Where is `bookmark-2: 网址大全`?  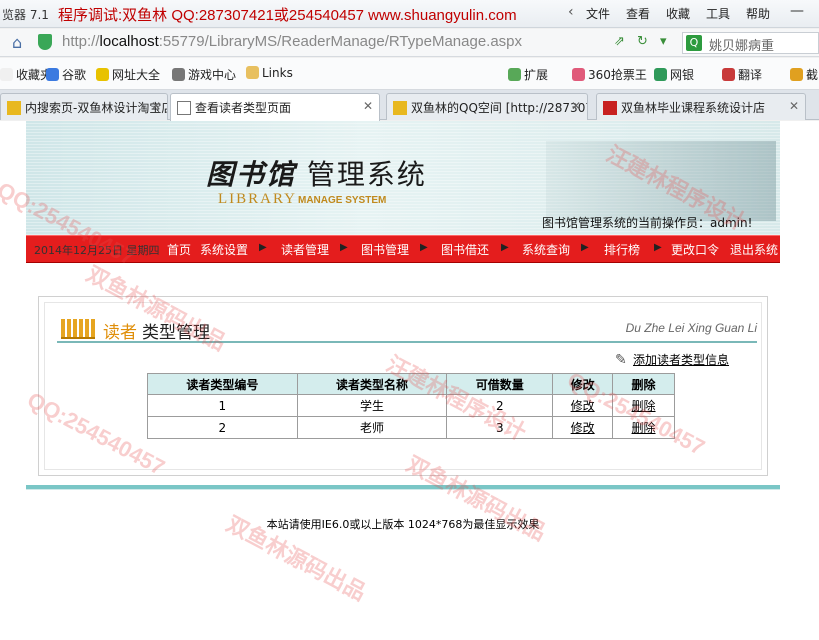 bookmark-2: 网址大全 is located at coordinates (128, 74).